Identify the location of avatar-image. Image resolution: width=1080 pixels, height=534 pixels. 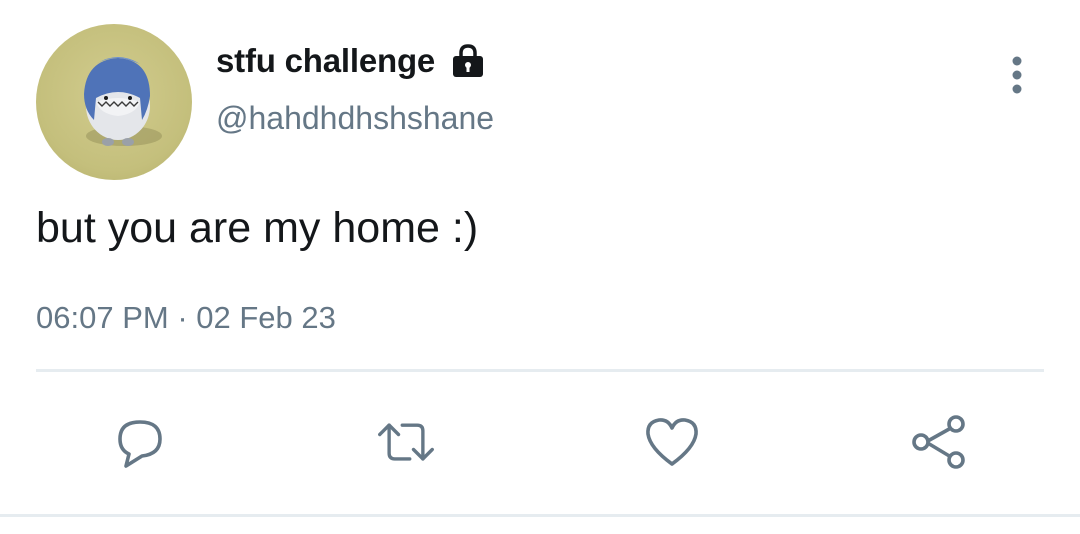
(114, 102).